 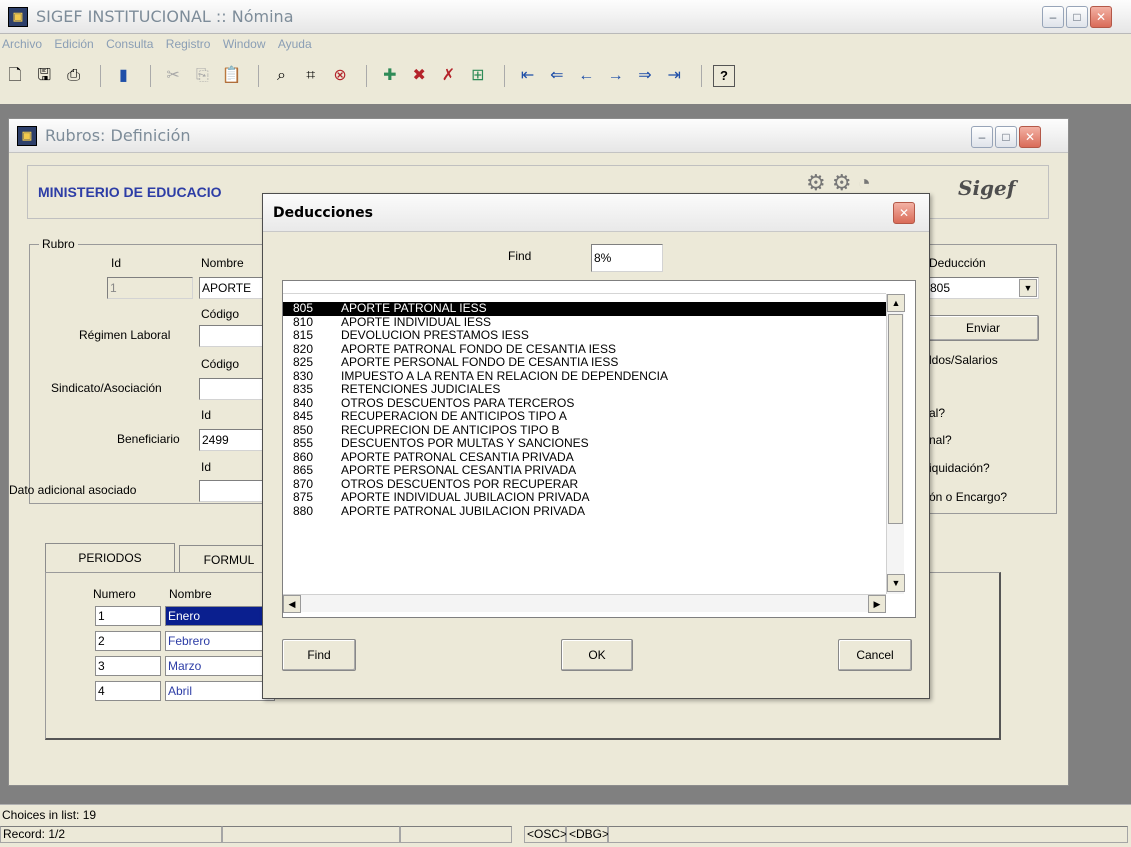 What do you see at coordinates (584, 336) in the screenshot?
I see `list-item: 815 DEVOLUCION PRESTAMOS IESS` at bounding box center [584, 336].